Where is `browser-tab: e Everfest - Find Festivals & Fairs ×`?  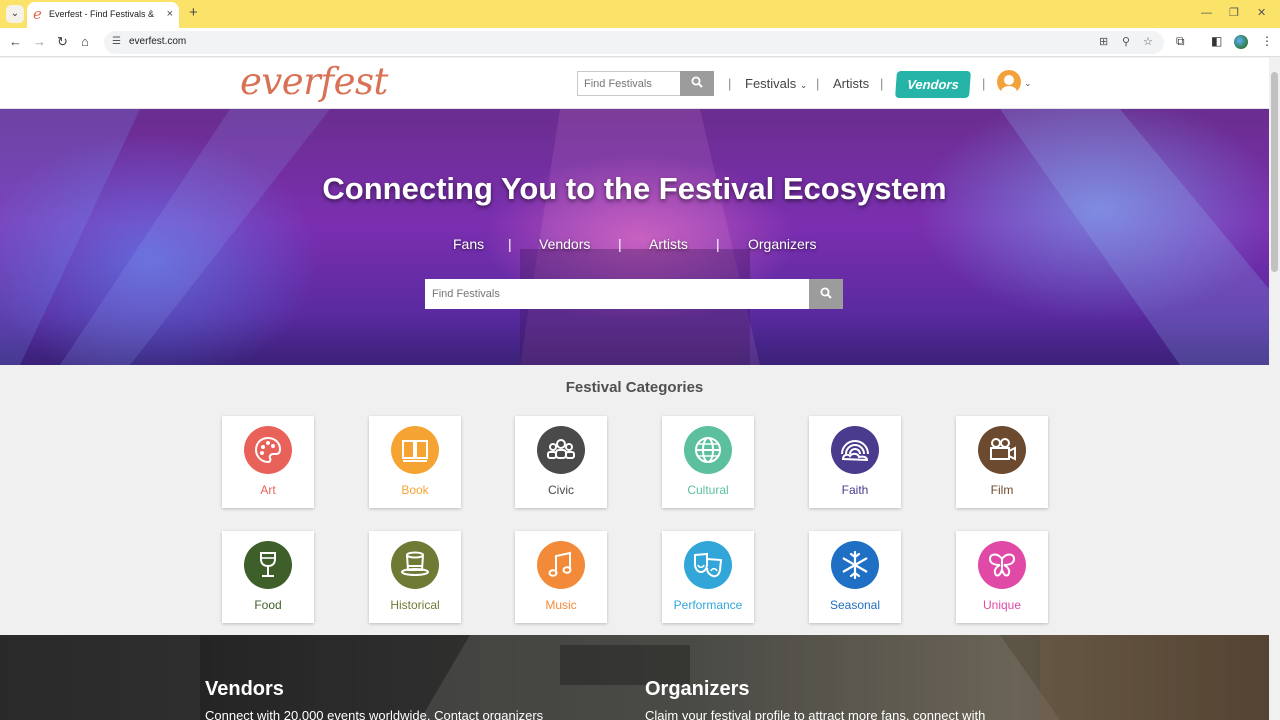
browser-tab: e Everfest - Find Festivals & Fairs × is located at coordinates (103, 15).